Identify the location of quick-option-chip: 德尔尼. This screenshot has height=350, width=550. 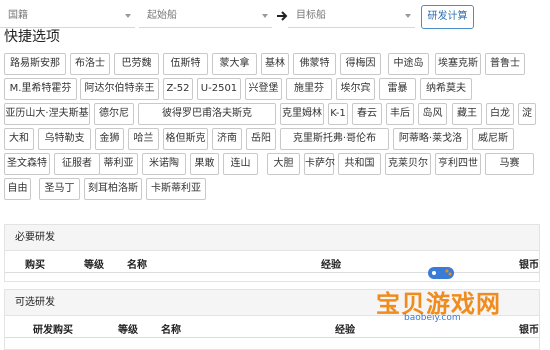
(114, 114).